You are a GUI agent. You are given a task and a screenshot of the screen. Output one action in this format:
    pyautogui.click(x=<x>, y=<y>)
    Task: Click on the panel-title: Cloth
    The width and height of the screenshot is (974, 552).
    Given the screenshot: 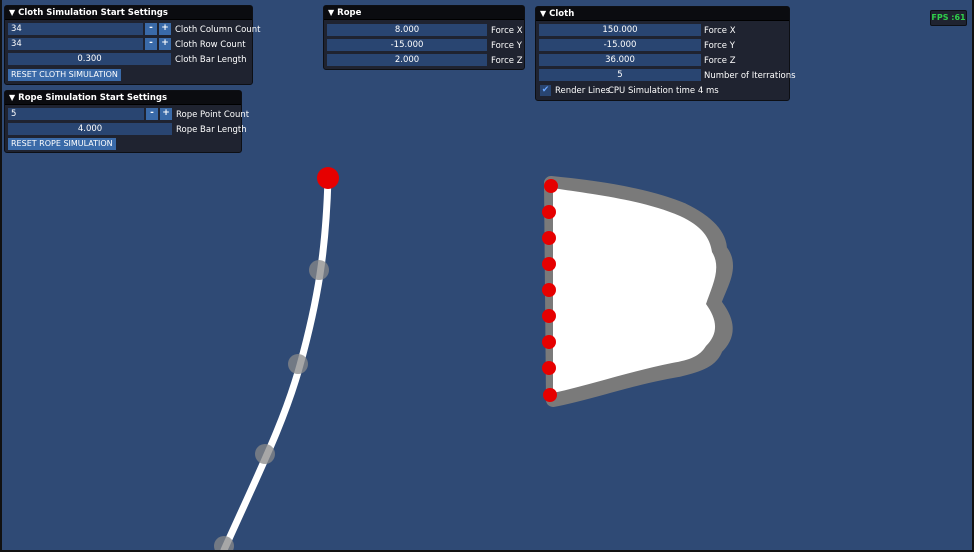 What is the action you would take?
    pyautogui.click(x=562, y=14)
    